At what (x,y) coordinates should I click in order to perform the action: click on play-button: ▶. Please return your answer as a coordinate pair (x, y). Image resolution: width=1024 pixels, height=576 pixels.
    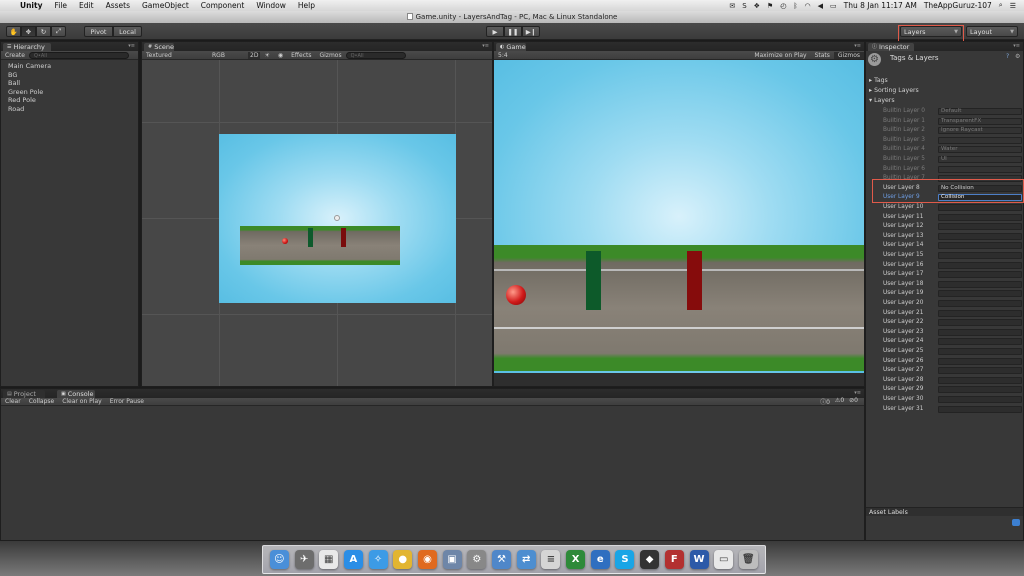
    Looking at the image, I should click on (495, 31).